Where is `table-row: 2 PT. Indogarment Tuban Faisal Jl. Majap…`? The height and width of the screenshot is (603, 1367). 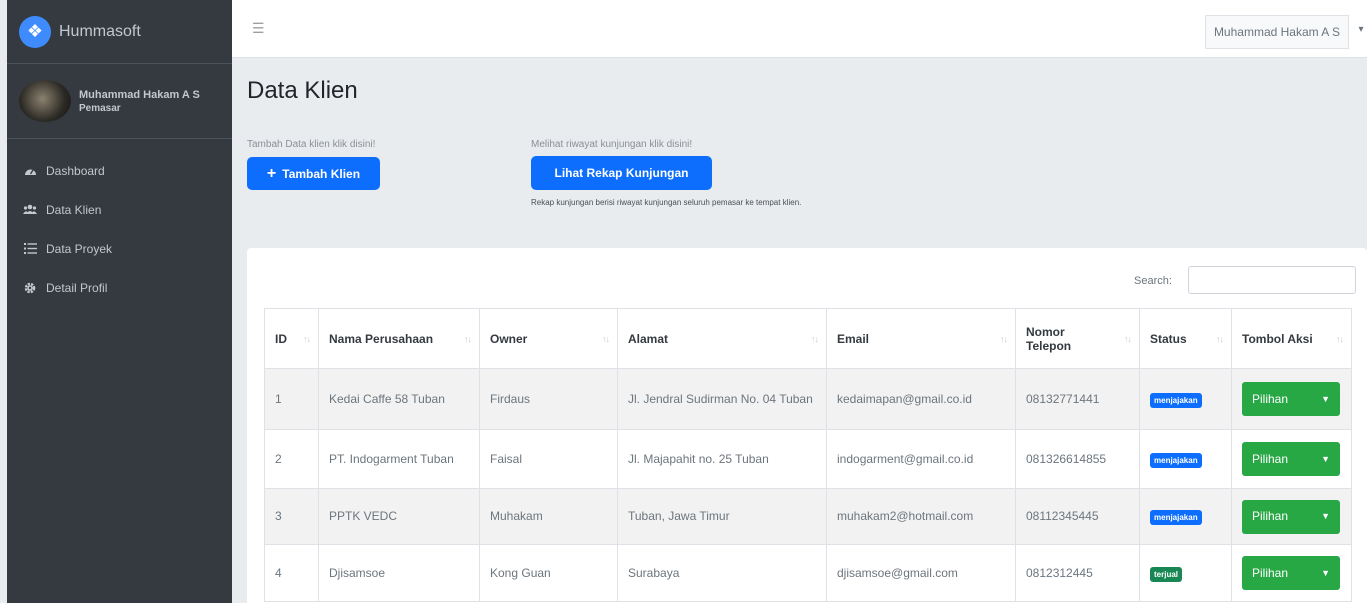
table-row: 2 PT. Indogarment Tuban Faisal Jl. Majap… is located at coordinates (808, 459).